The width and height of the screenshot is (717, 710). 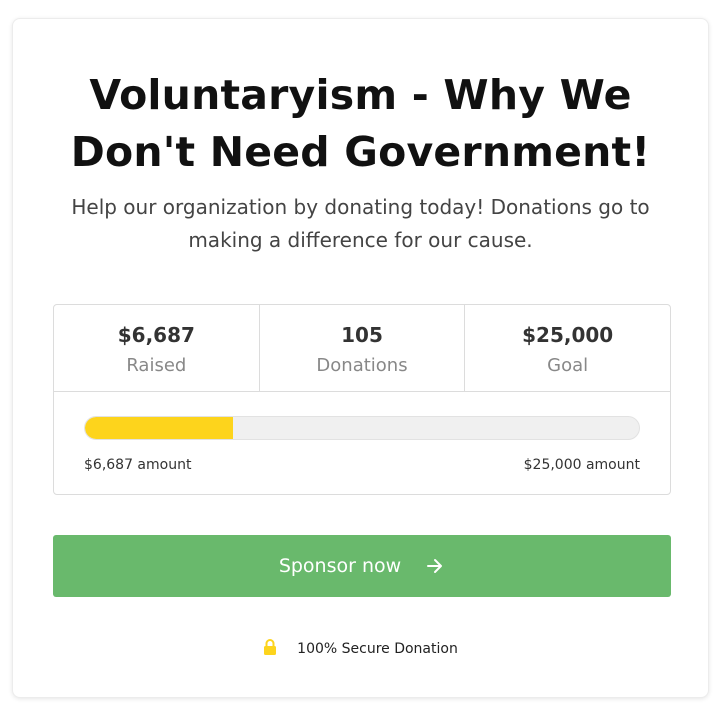 What do you see at coordinates (567, 348) in the screenshot?
I see `stat-goal: $25,000 Goal` at bounding box center [567, 348].